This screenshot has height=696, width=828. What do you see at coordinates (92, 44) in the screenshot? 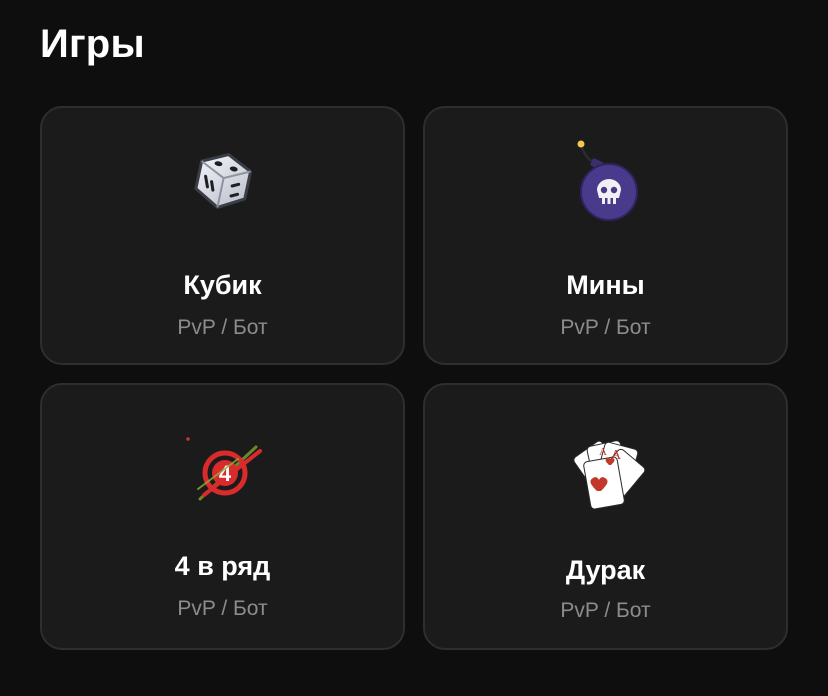
I see `page-title: Игры` at bounding box center [92, 44].